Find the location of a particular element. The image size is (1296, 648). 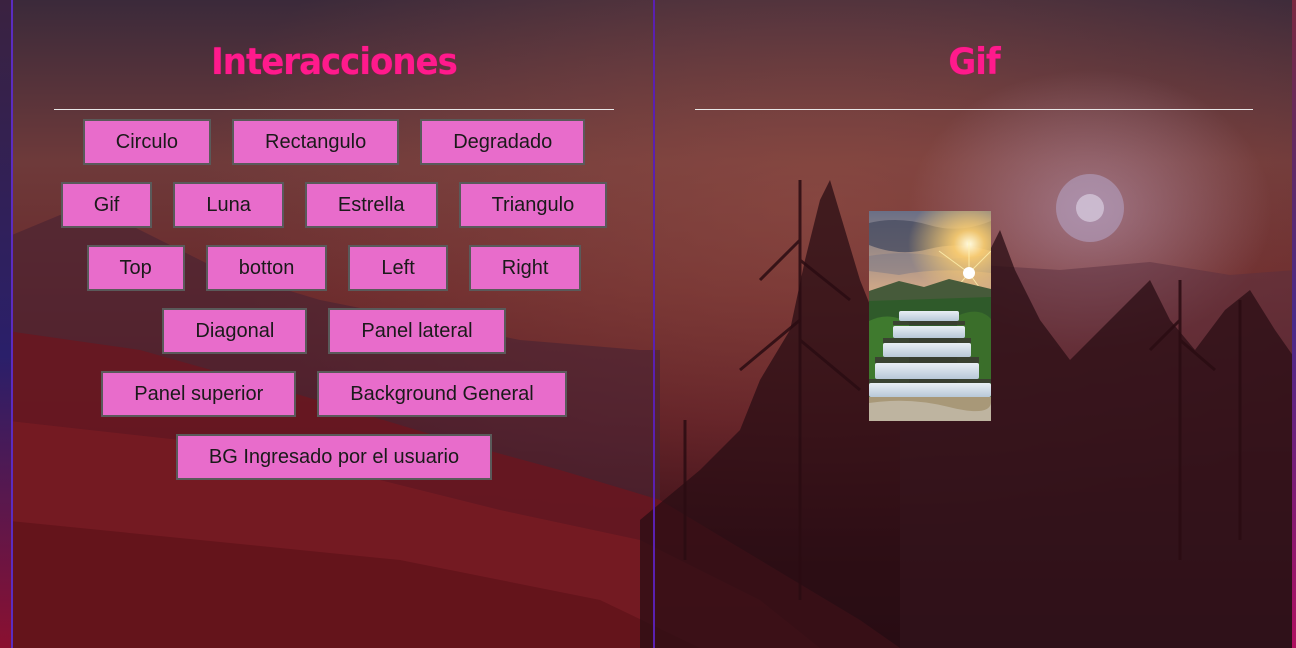

diagonal-button: Diagonal is located at coordinates (235, 331).